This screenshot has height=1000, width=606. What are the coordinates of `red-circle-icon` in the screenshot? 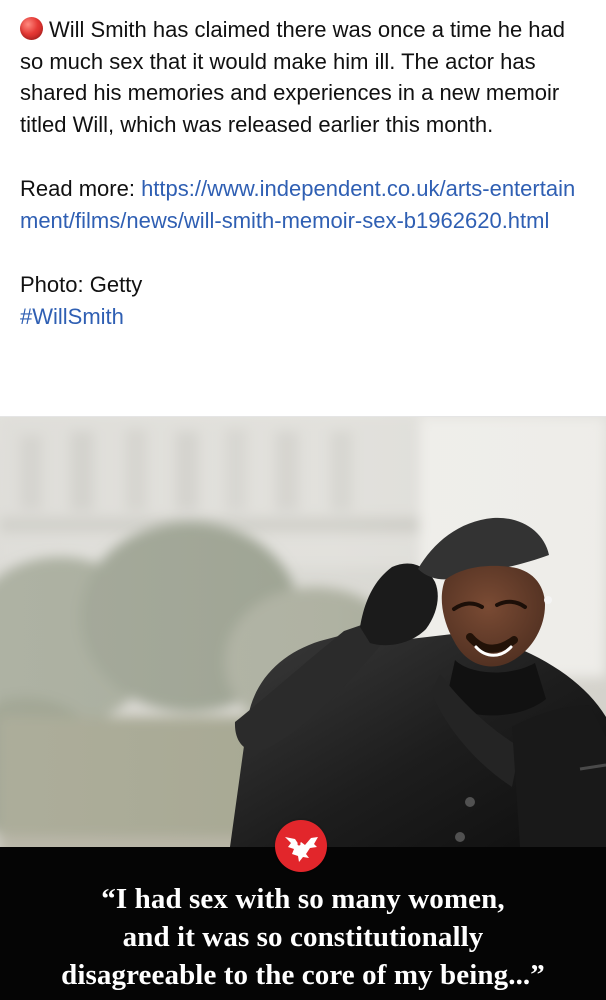 It's located at (31, 28).